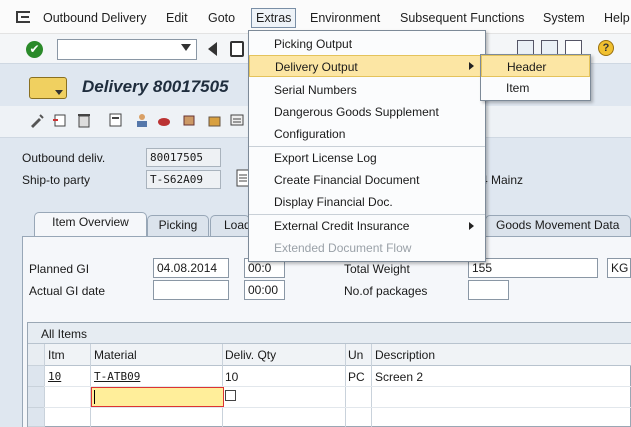 The image size is (631, 427). What do you see at coordinates (59, 269) in the screenshot?
I see `planned-gi-label: Planned GI` at bounding box center [59, 269].